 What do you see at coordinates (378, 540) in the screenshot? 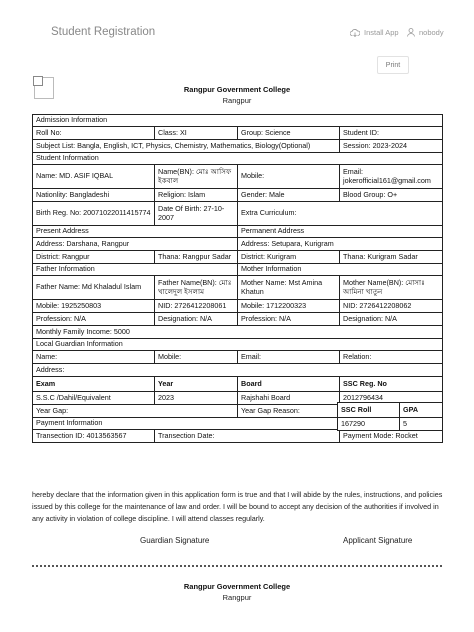
I see `applicant-signature: Applicant Signature` at bounding box center [378, 540].